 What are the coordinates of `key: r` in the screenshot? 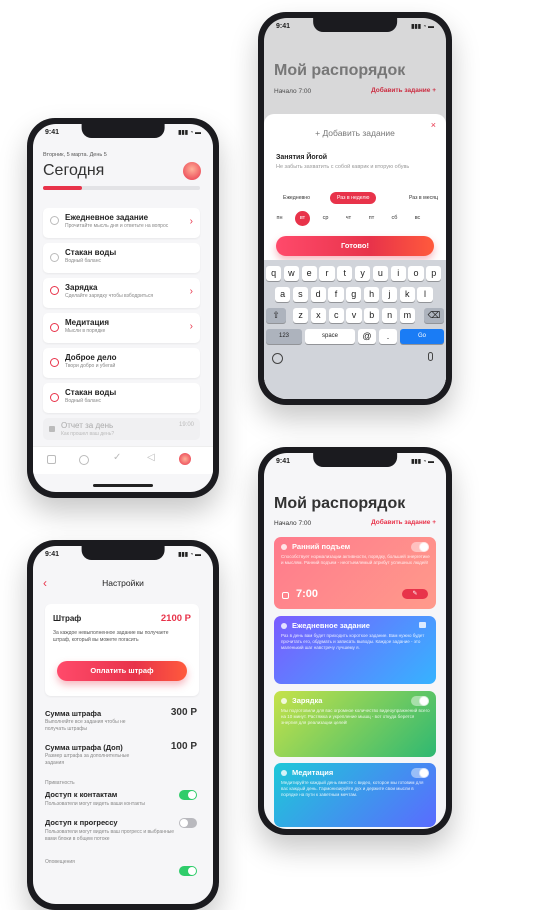 It's located at (327, 273).